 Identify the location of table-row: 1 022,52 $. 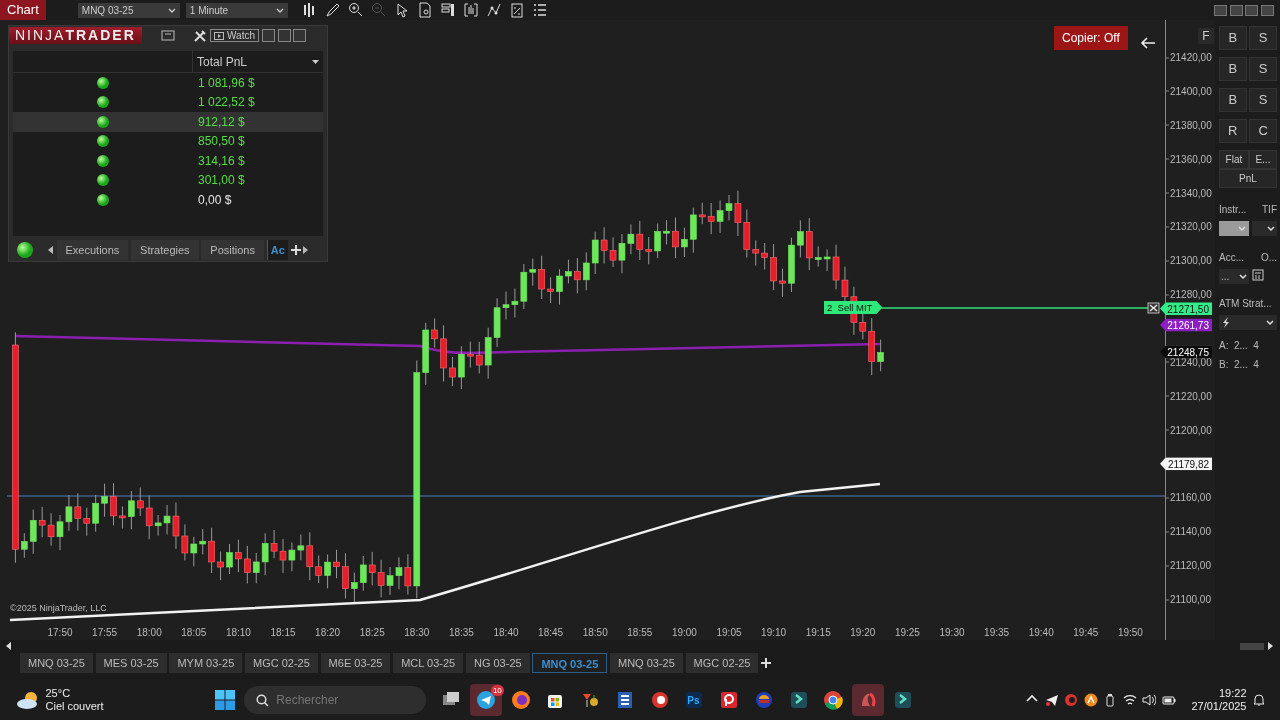
(168, 102).